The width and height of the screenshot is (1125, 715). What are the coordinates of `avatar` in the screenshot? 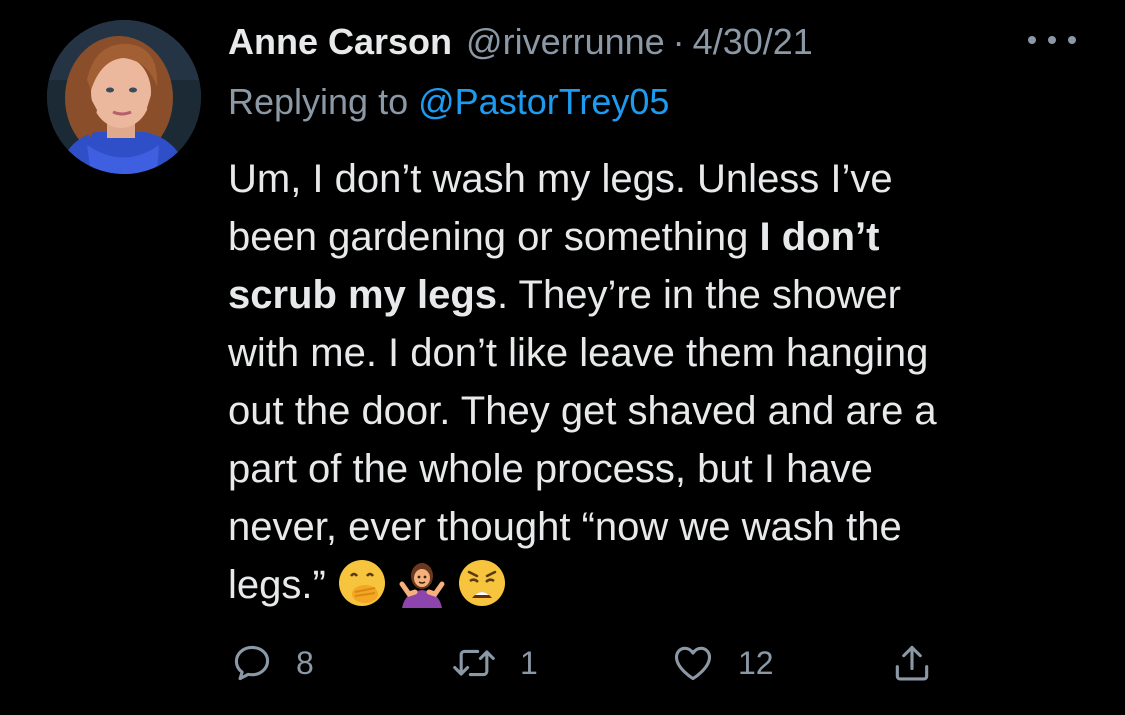 It's located at (124, 97).